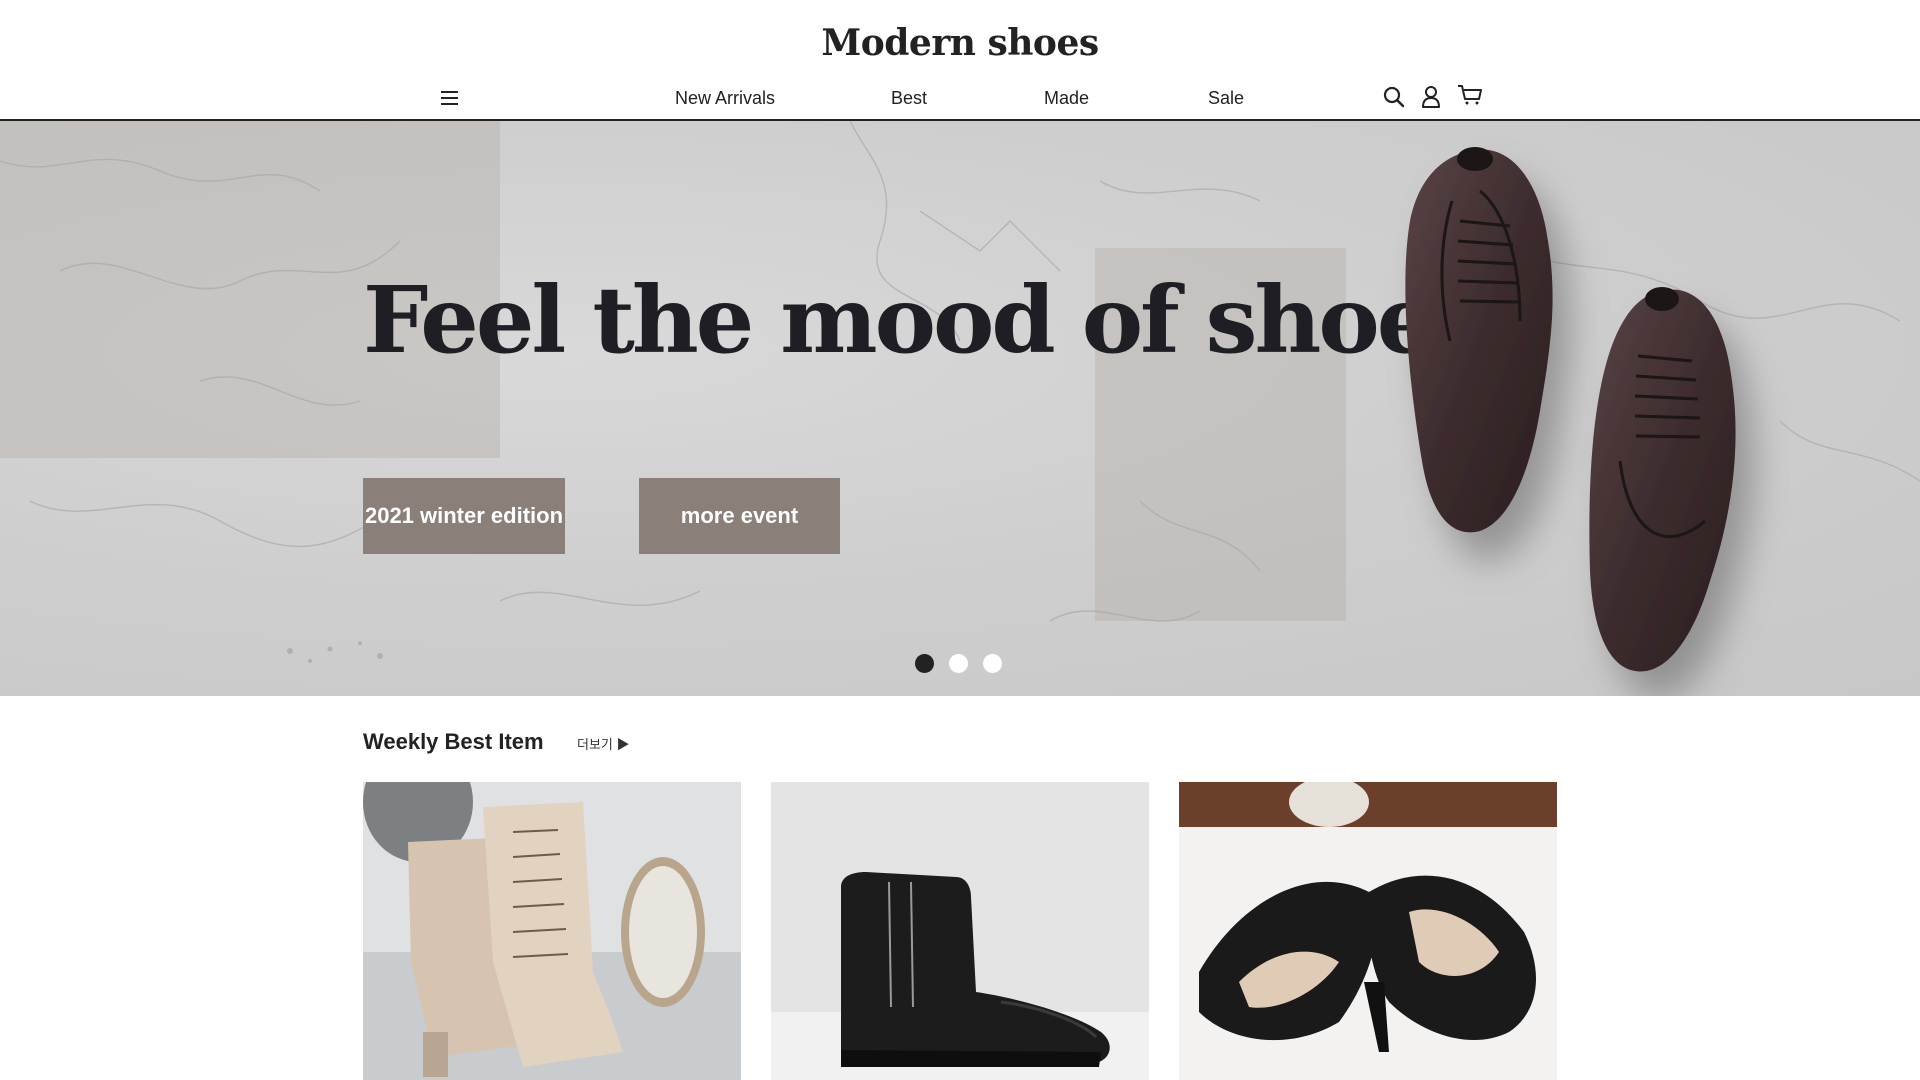 This screenshot has height=1080, width=1920. Describe the element at coordinates (603, 743) in the screenshot. I see `more-link: 더보기 ▶` at that location.